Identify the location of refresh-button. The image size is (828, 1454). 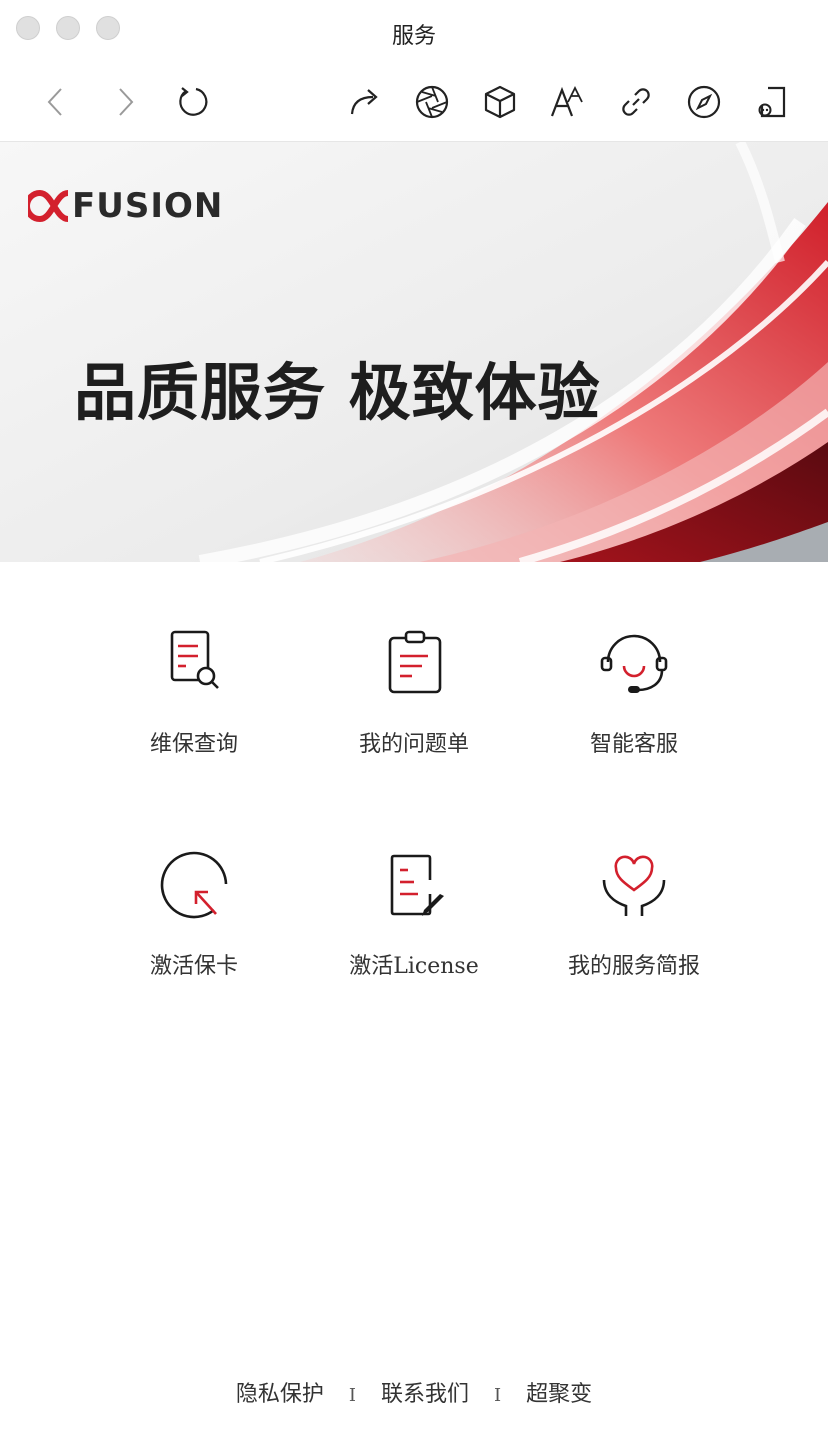
(192, 102).